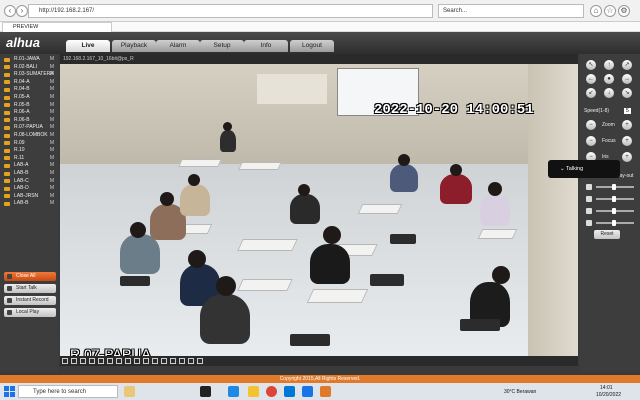 The height and width of the screenshot is (400, 640). What do you see at coordinates (29, 121) in the screenshot?
I see `channel-item: R.06-B M` at bounding box center [29, 121].